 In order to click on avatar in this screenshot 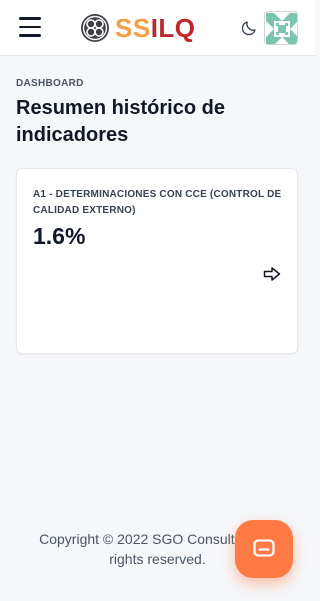, I will do `click(281, 28)`.